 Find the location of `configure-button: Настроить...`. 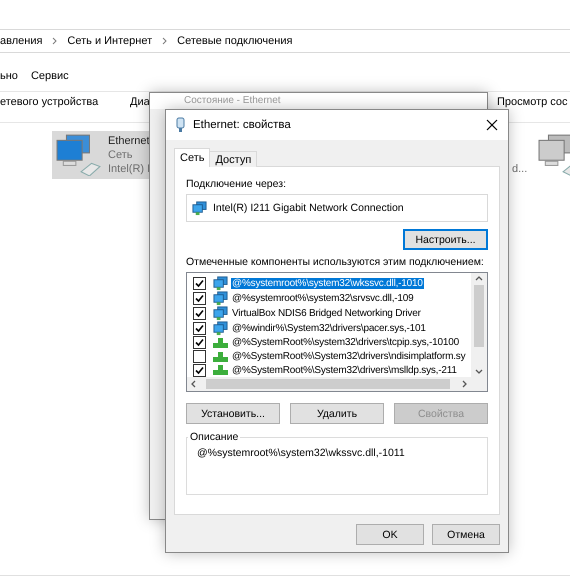

configure-button: Настроить... is located at coordinates (445, 239).